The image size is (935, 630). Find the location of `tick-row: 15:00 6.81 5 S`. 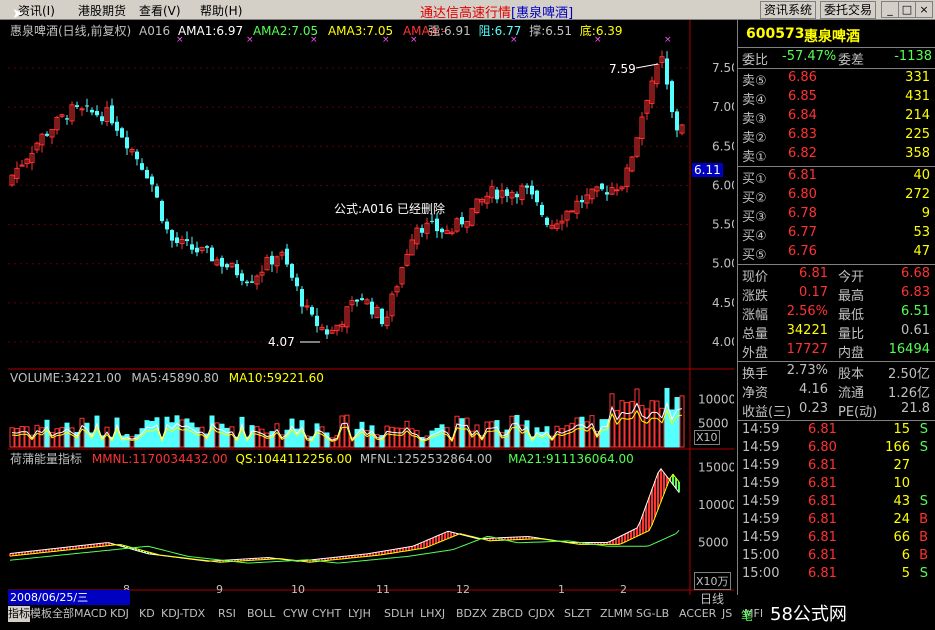

tick-row: 15:00 6.81 5 S is located at coordinates (837, 575).